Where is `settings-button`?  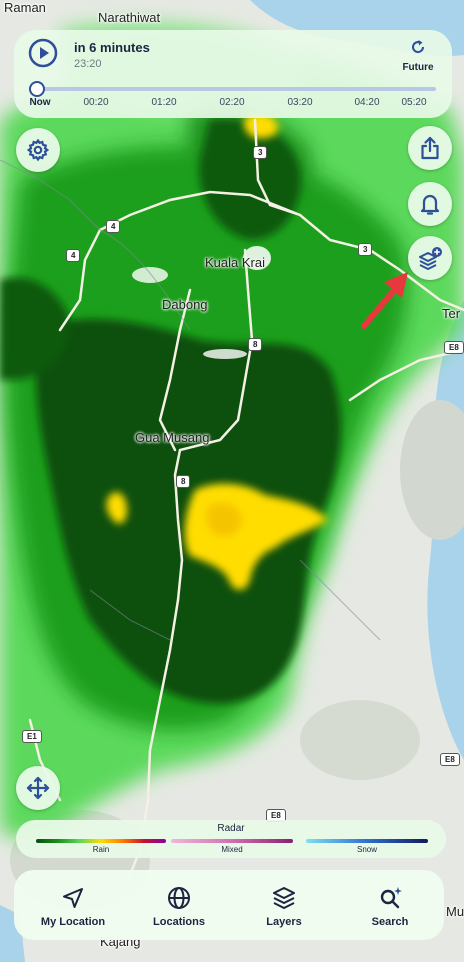 settings-button is located at coordinates (38, 150).